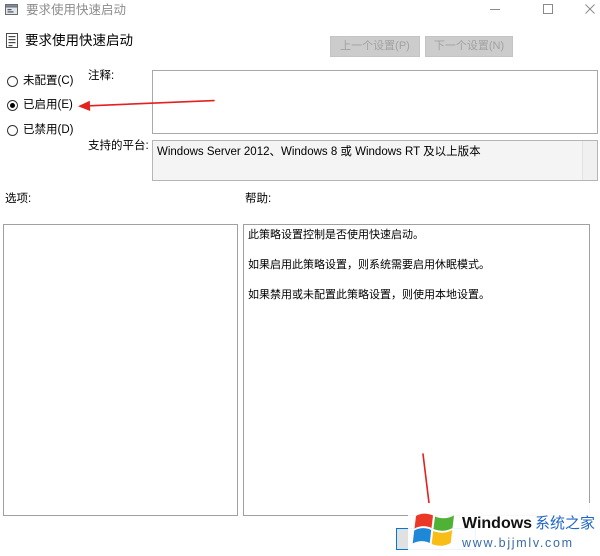  I want to click on radio-not-configured: 未配置(C), so click(40, 81).